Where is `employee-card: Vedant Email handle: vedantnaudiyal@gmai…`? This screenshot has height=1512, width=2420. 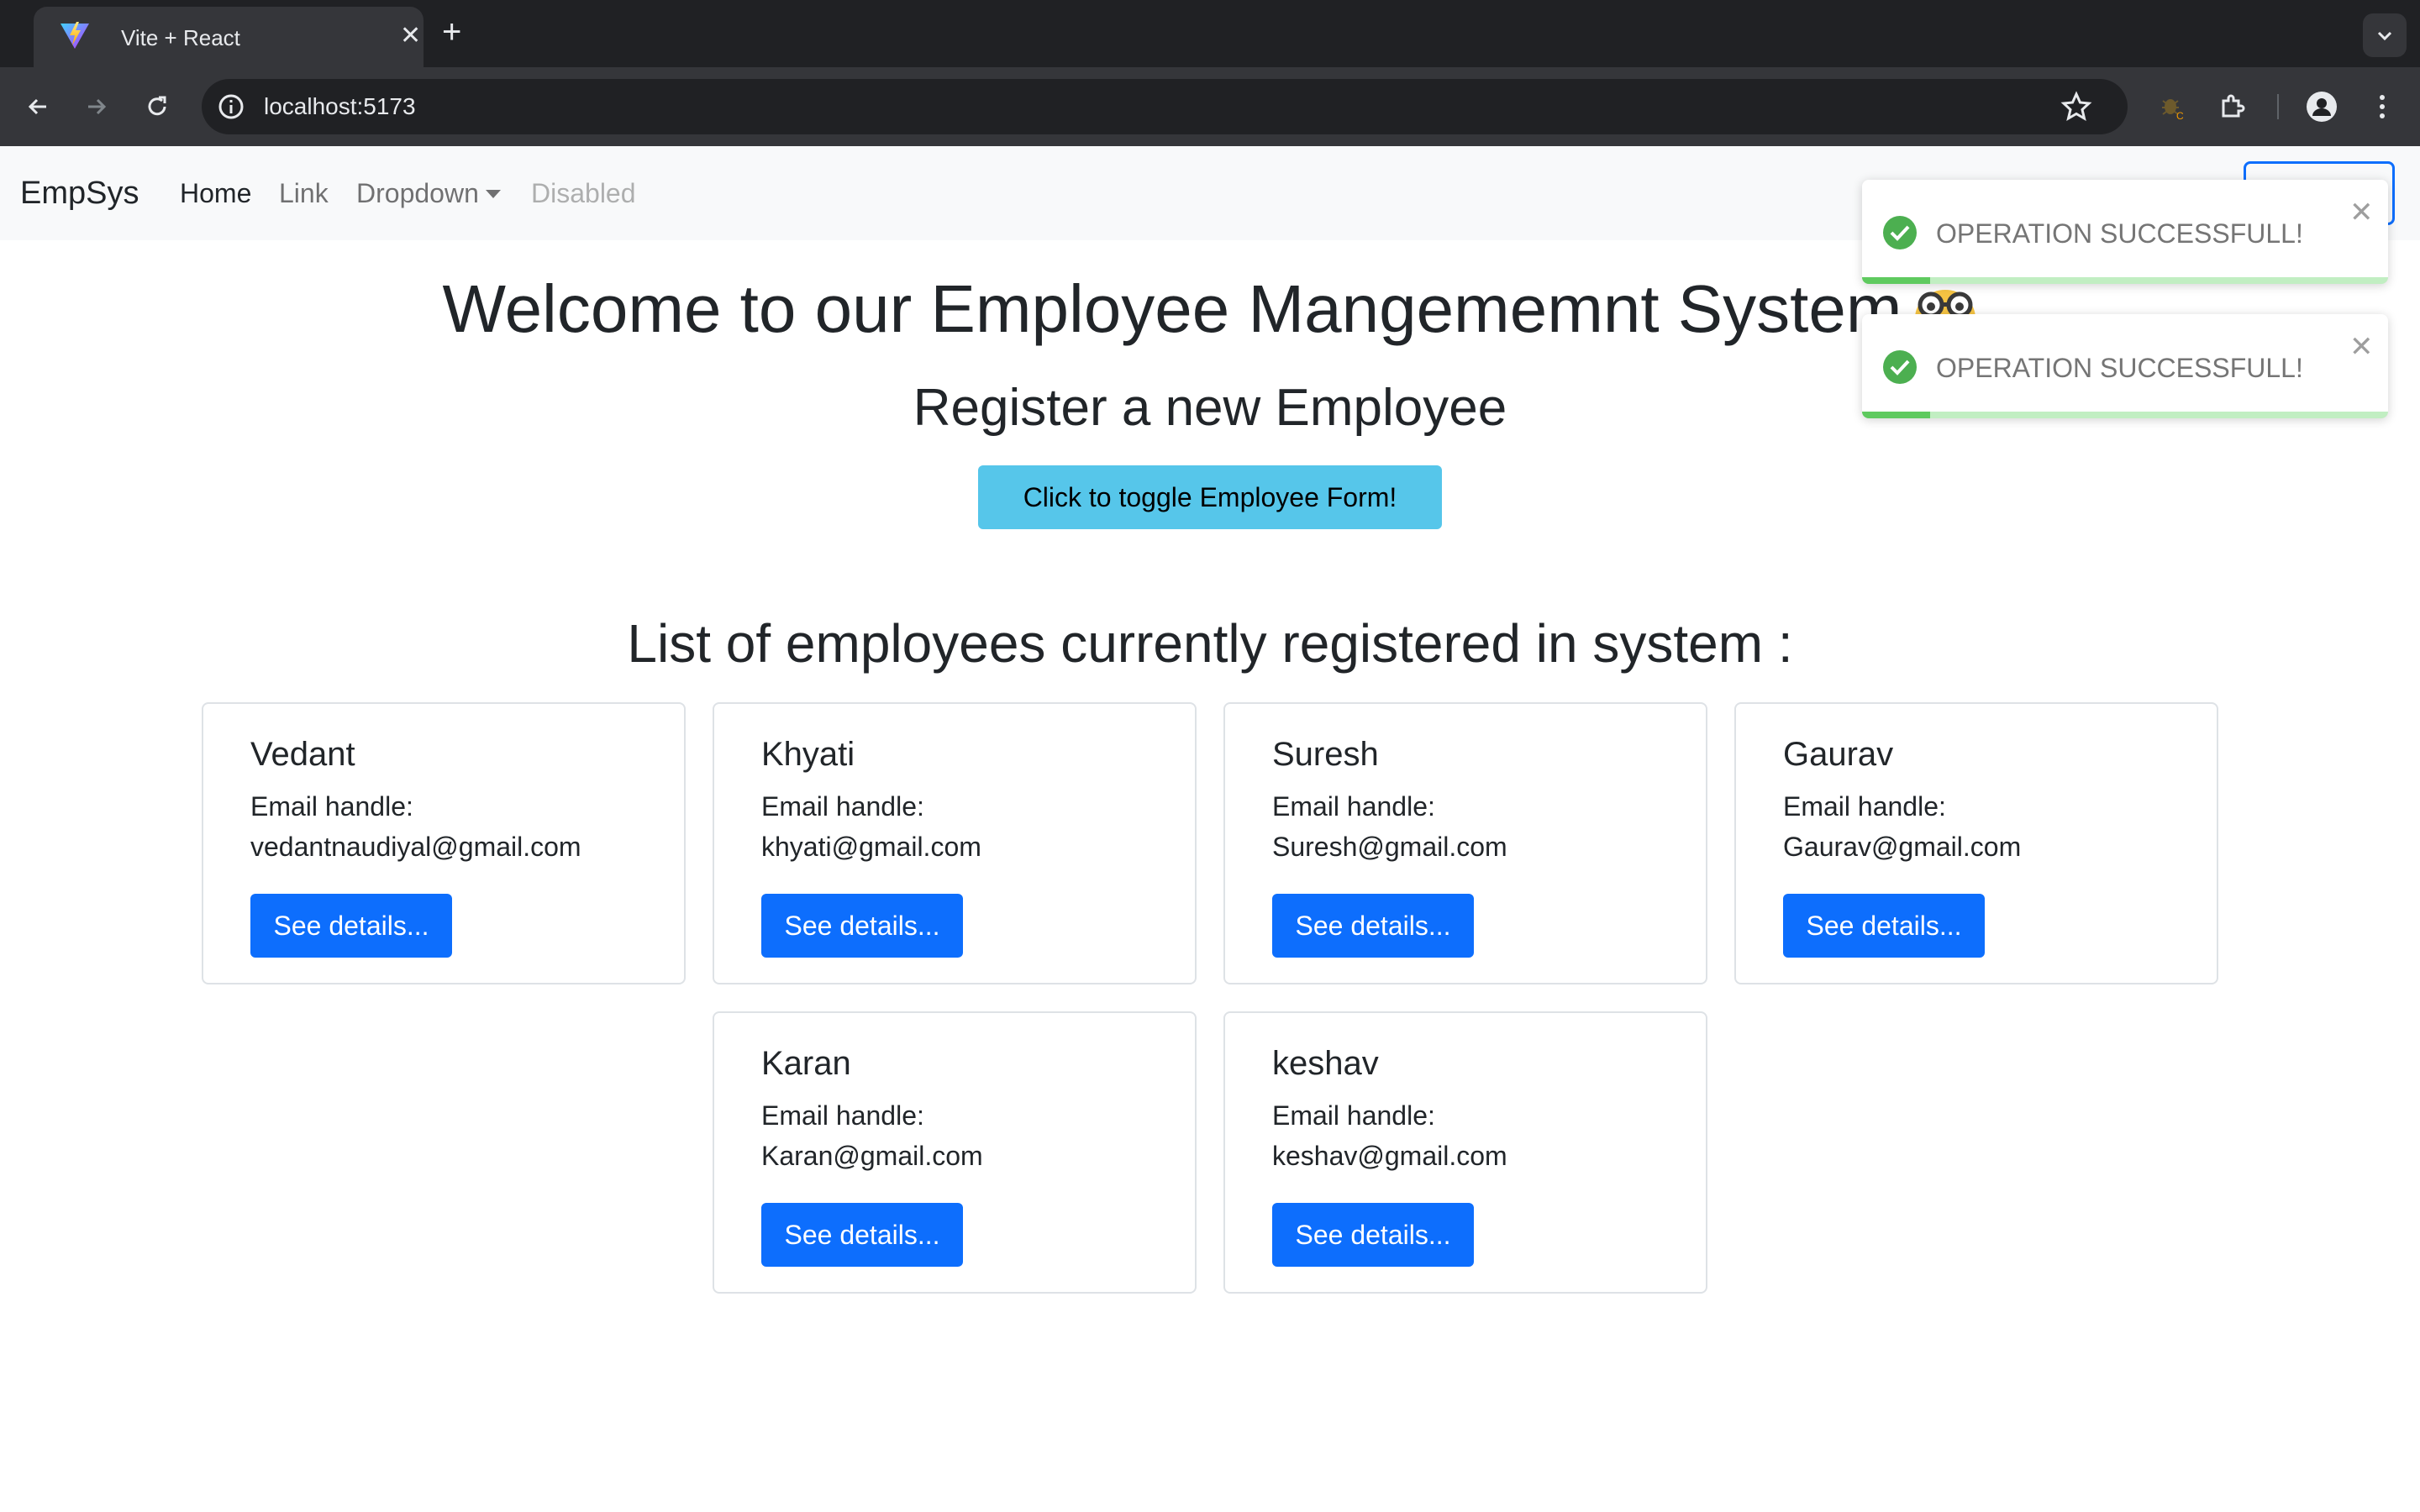 employee-card: Vedant Email handle: vedantnaudiyal@gmai… is located at coordinates (444, 843).